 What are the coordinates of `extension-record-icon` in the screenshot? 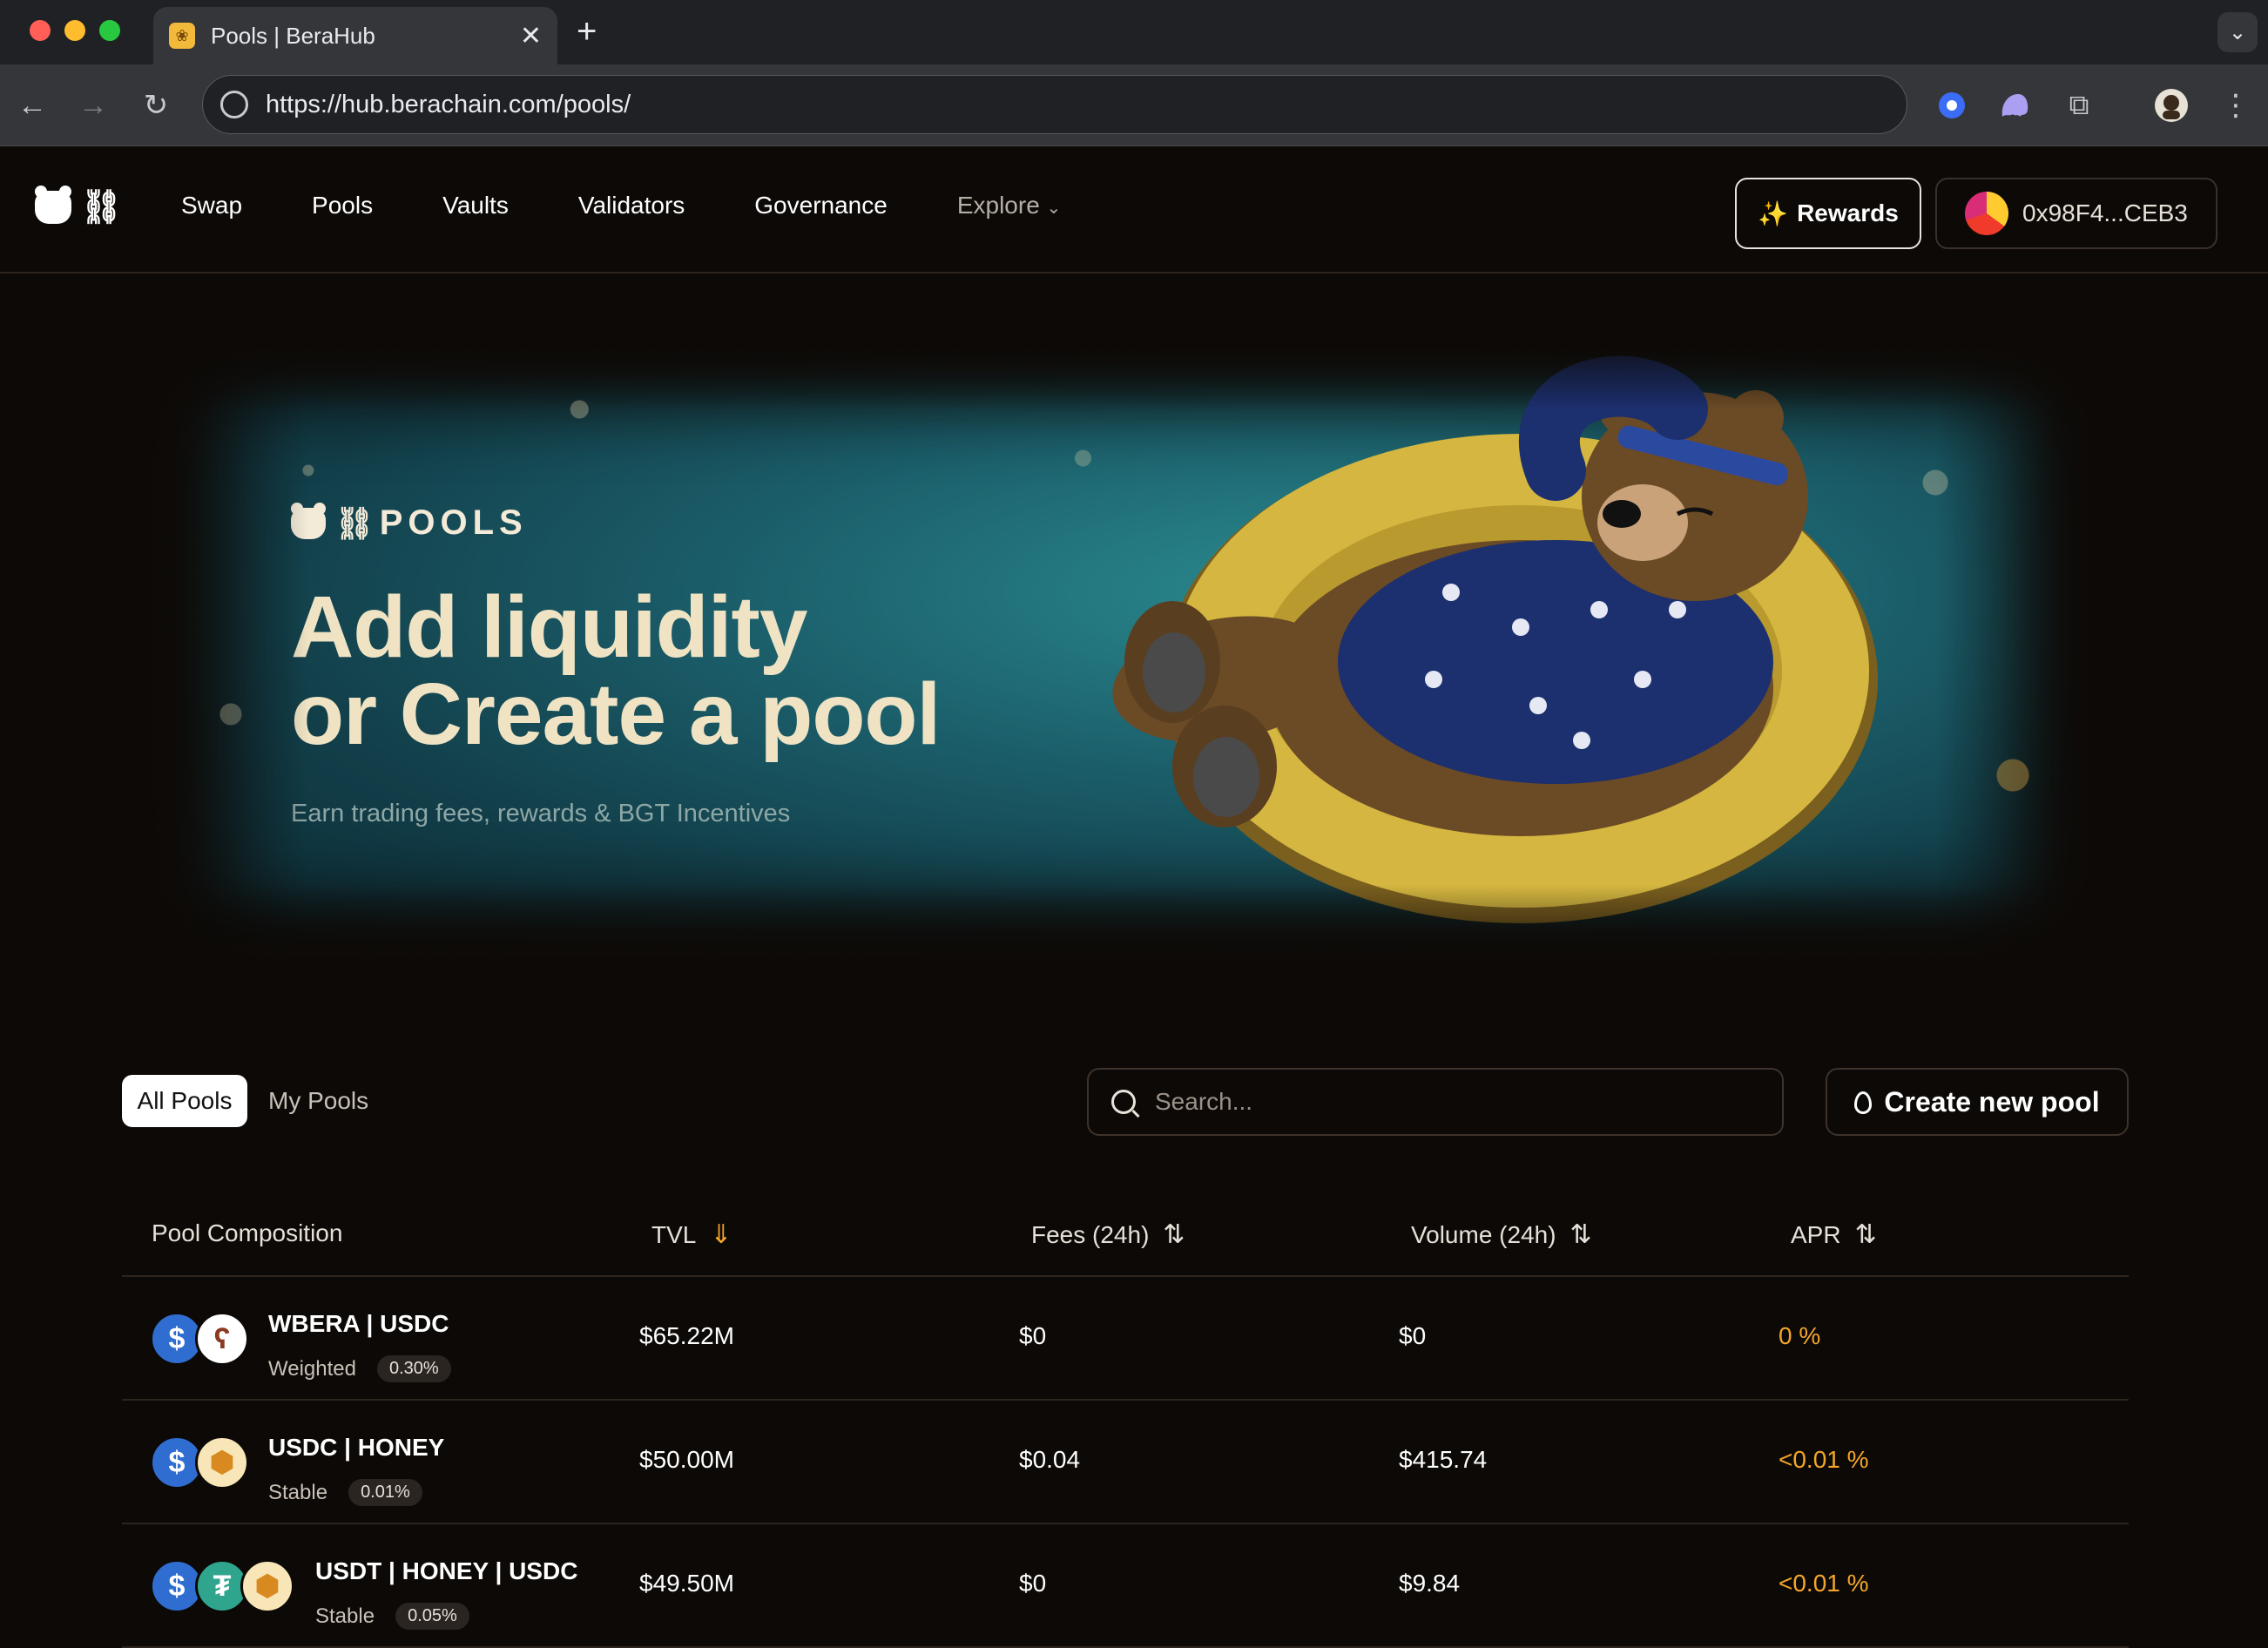 It's located at (1952, 105).